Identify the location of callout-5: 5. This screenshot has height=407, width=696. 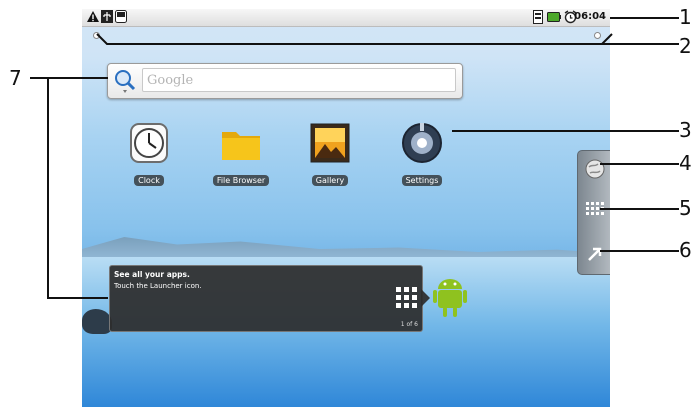
(685, 208).